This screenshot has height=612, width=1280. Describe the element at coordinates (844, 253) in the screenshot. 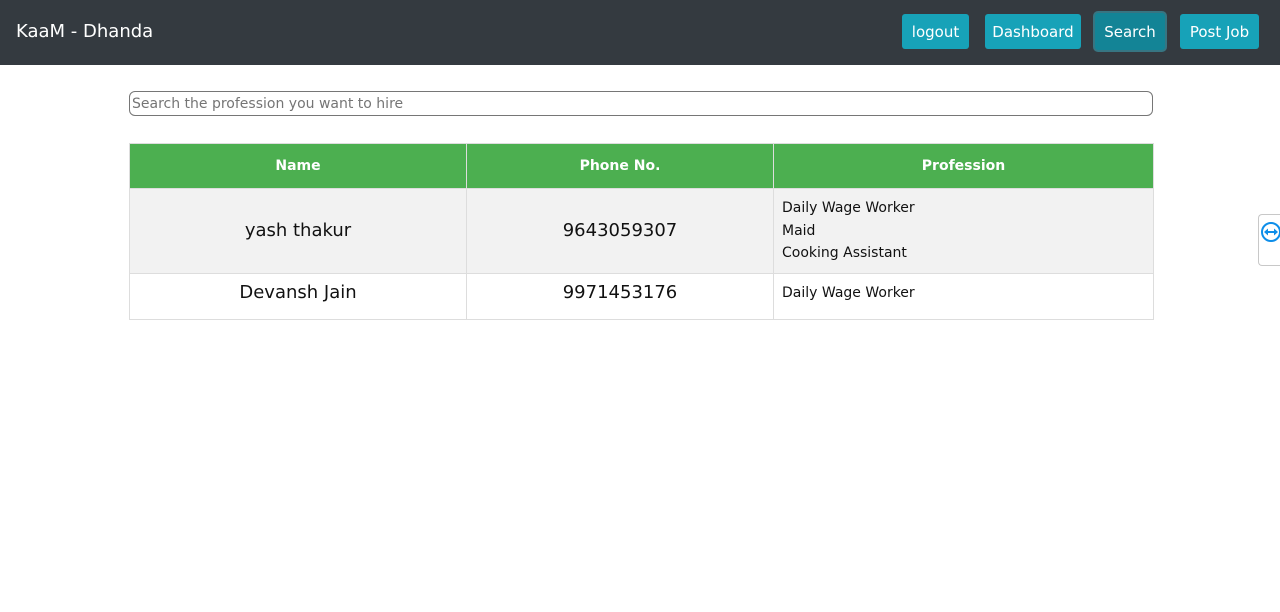

I see `profession-item: Cooking Assistant` at that location.